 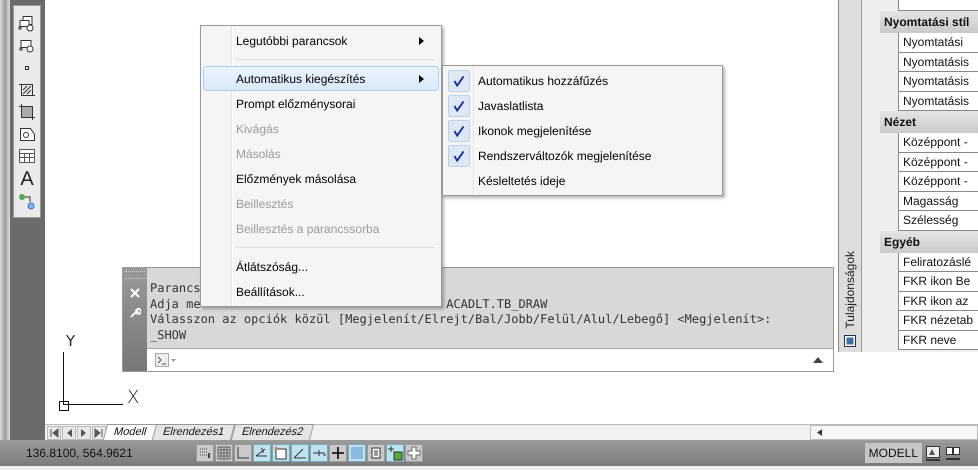 What do you see at coordinates (929, 122) in the screenshot?
I see `property-group-header: Nézet` at bounding box center [929, 122].